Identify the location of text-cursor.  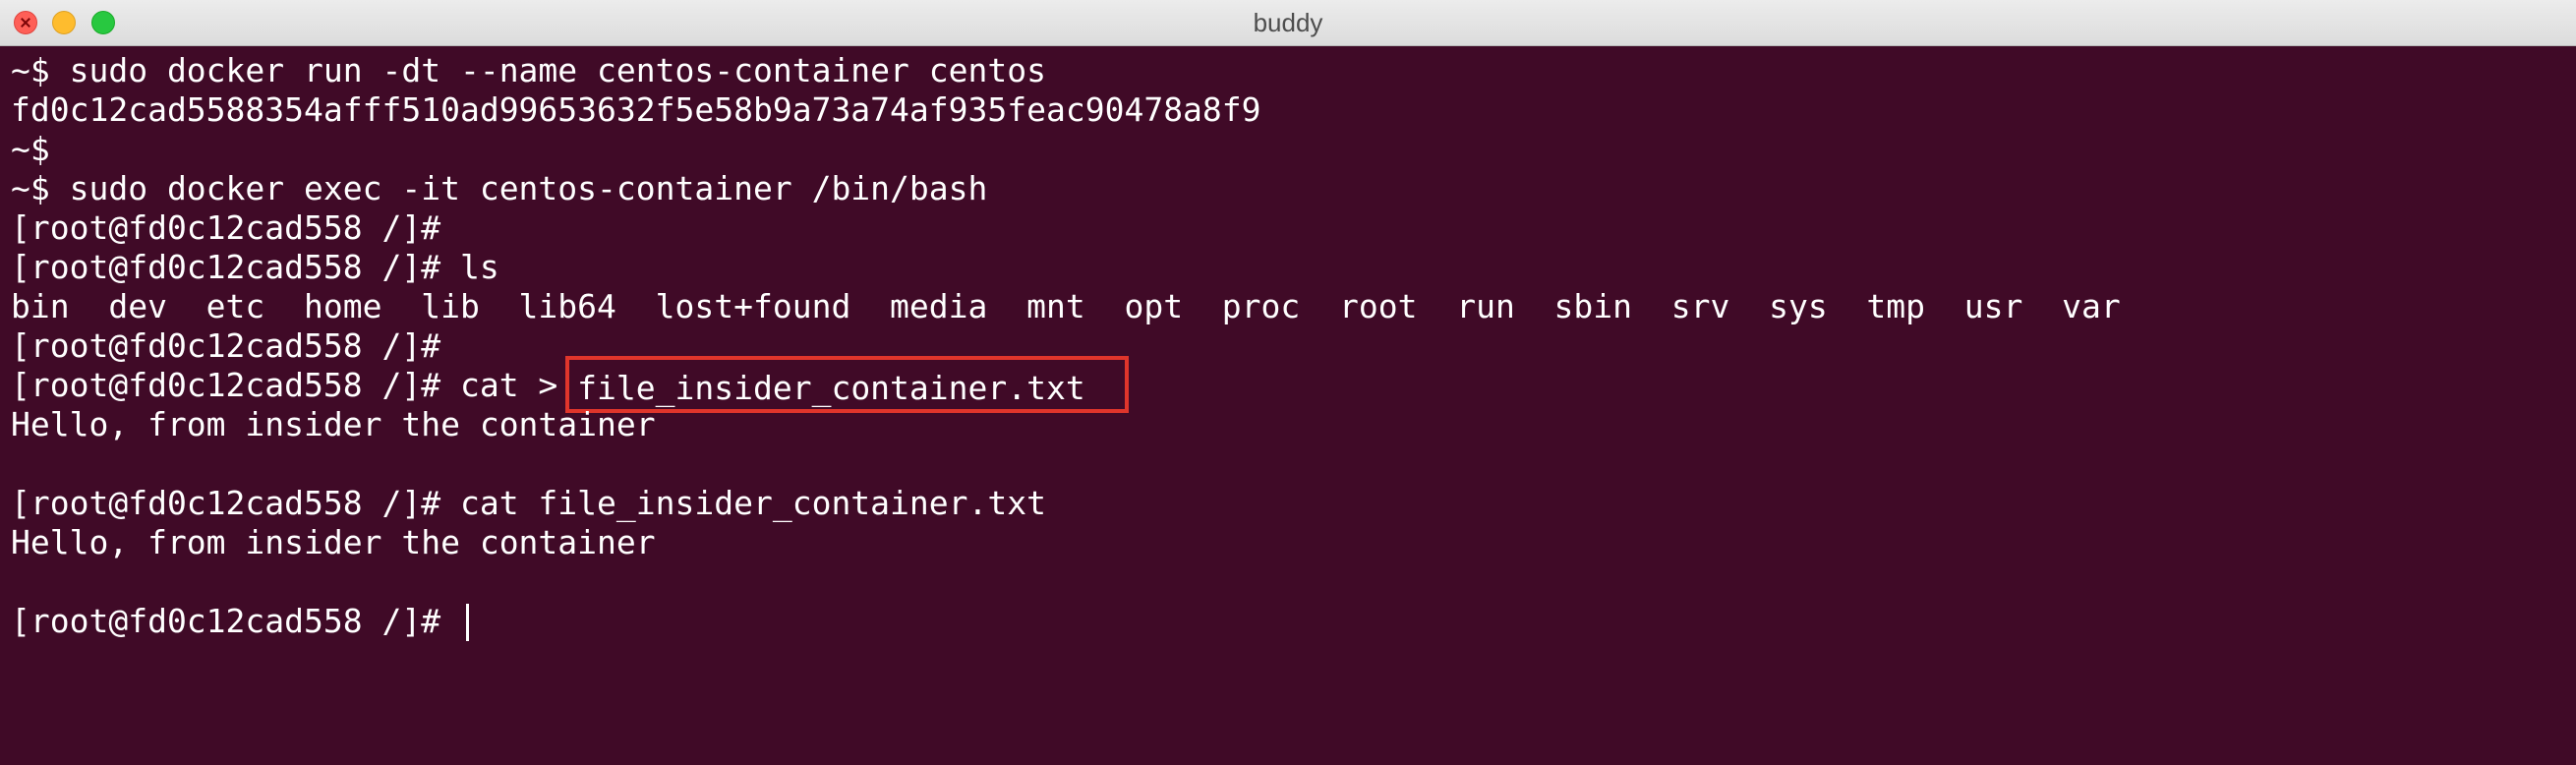
(467, 622).